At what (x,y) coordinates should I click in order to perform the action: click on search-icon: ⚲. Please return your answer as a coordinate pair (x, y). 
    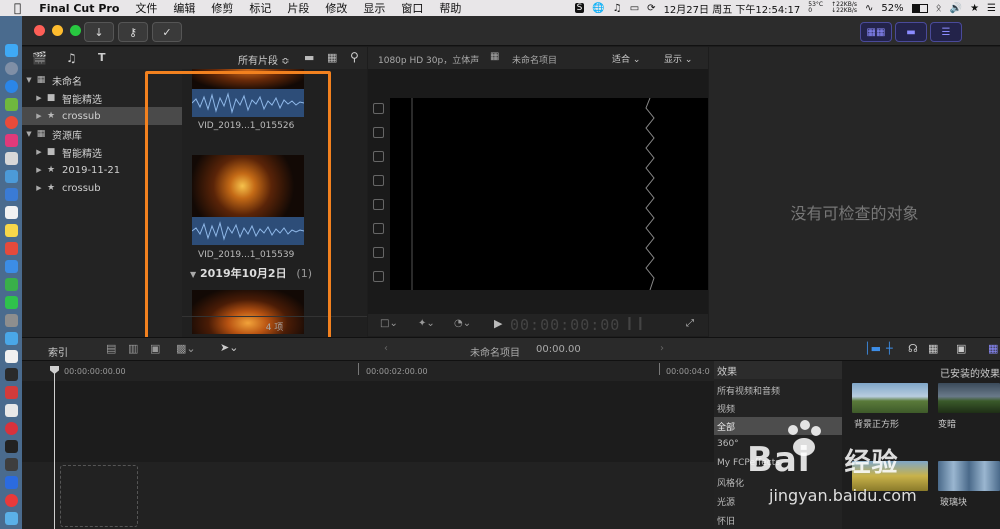
    Looking at the image, I should click on (354, 57).